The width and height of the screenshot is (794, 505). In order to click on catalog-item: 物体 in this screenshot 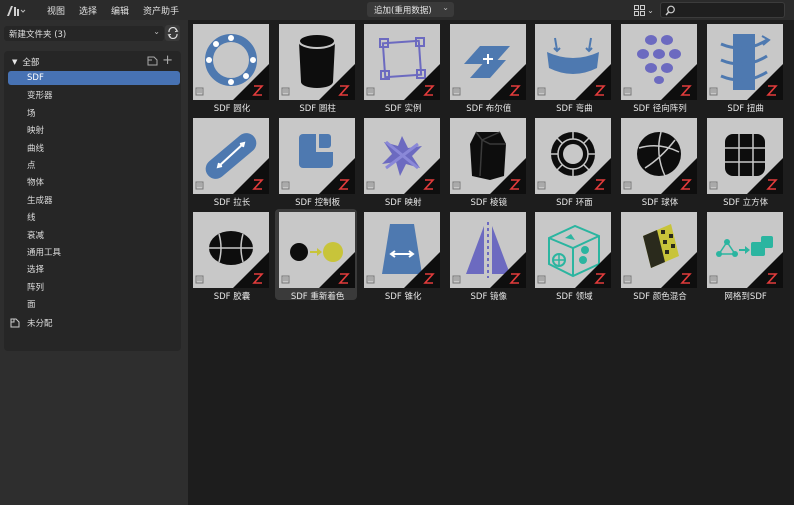, I will do `click(94, 182)`.